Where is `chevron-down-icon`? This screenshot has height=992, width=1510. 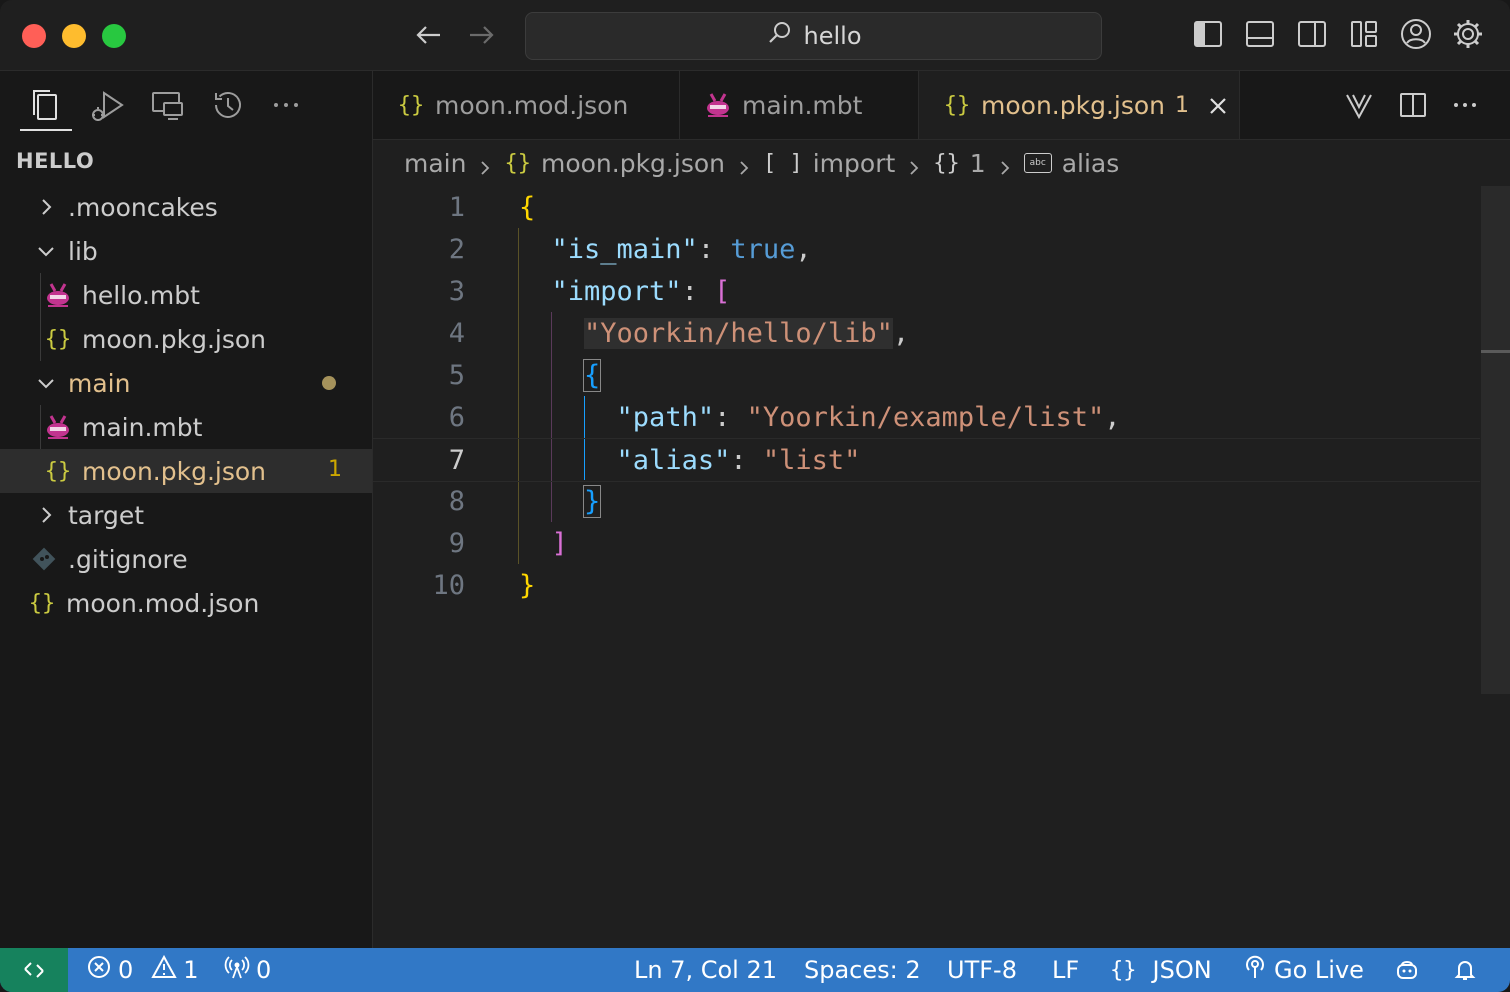 chevron-down-icon is located at coordinates (46, 251).